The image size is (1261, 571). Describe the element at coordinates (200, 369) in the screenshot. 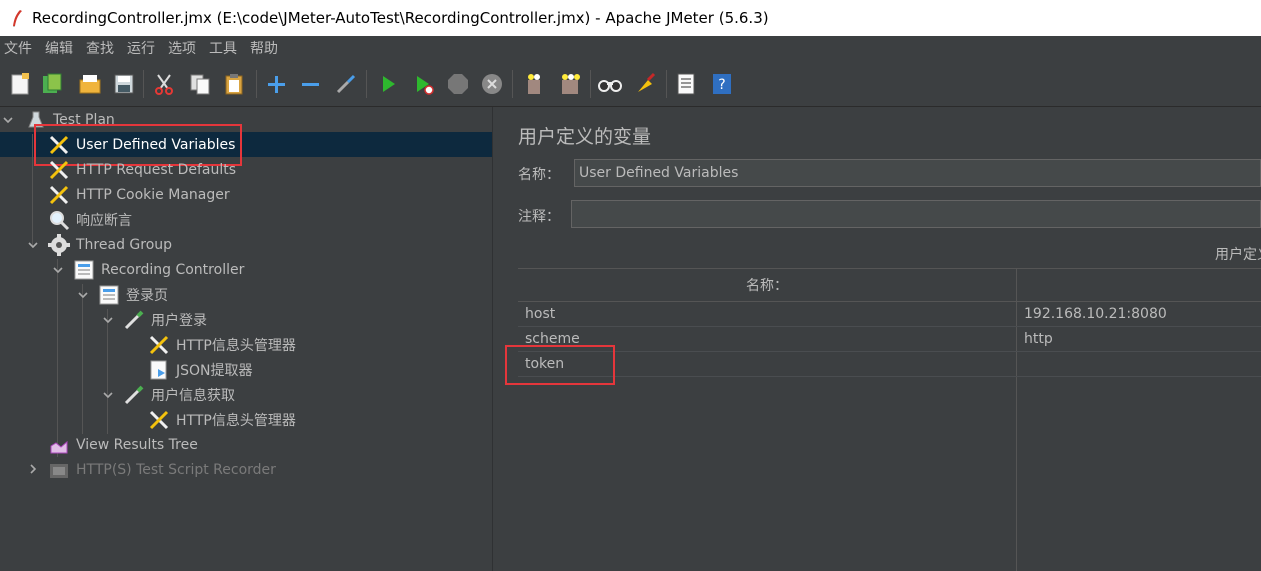

I see `tree-node-json-extractor: JSON提取器` at that location.